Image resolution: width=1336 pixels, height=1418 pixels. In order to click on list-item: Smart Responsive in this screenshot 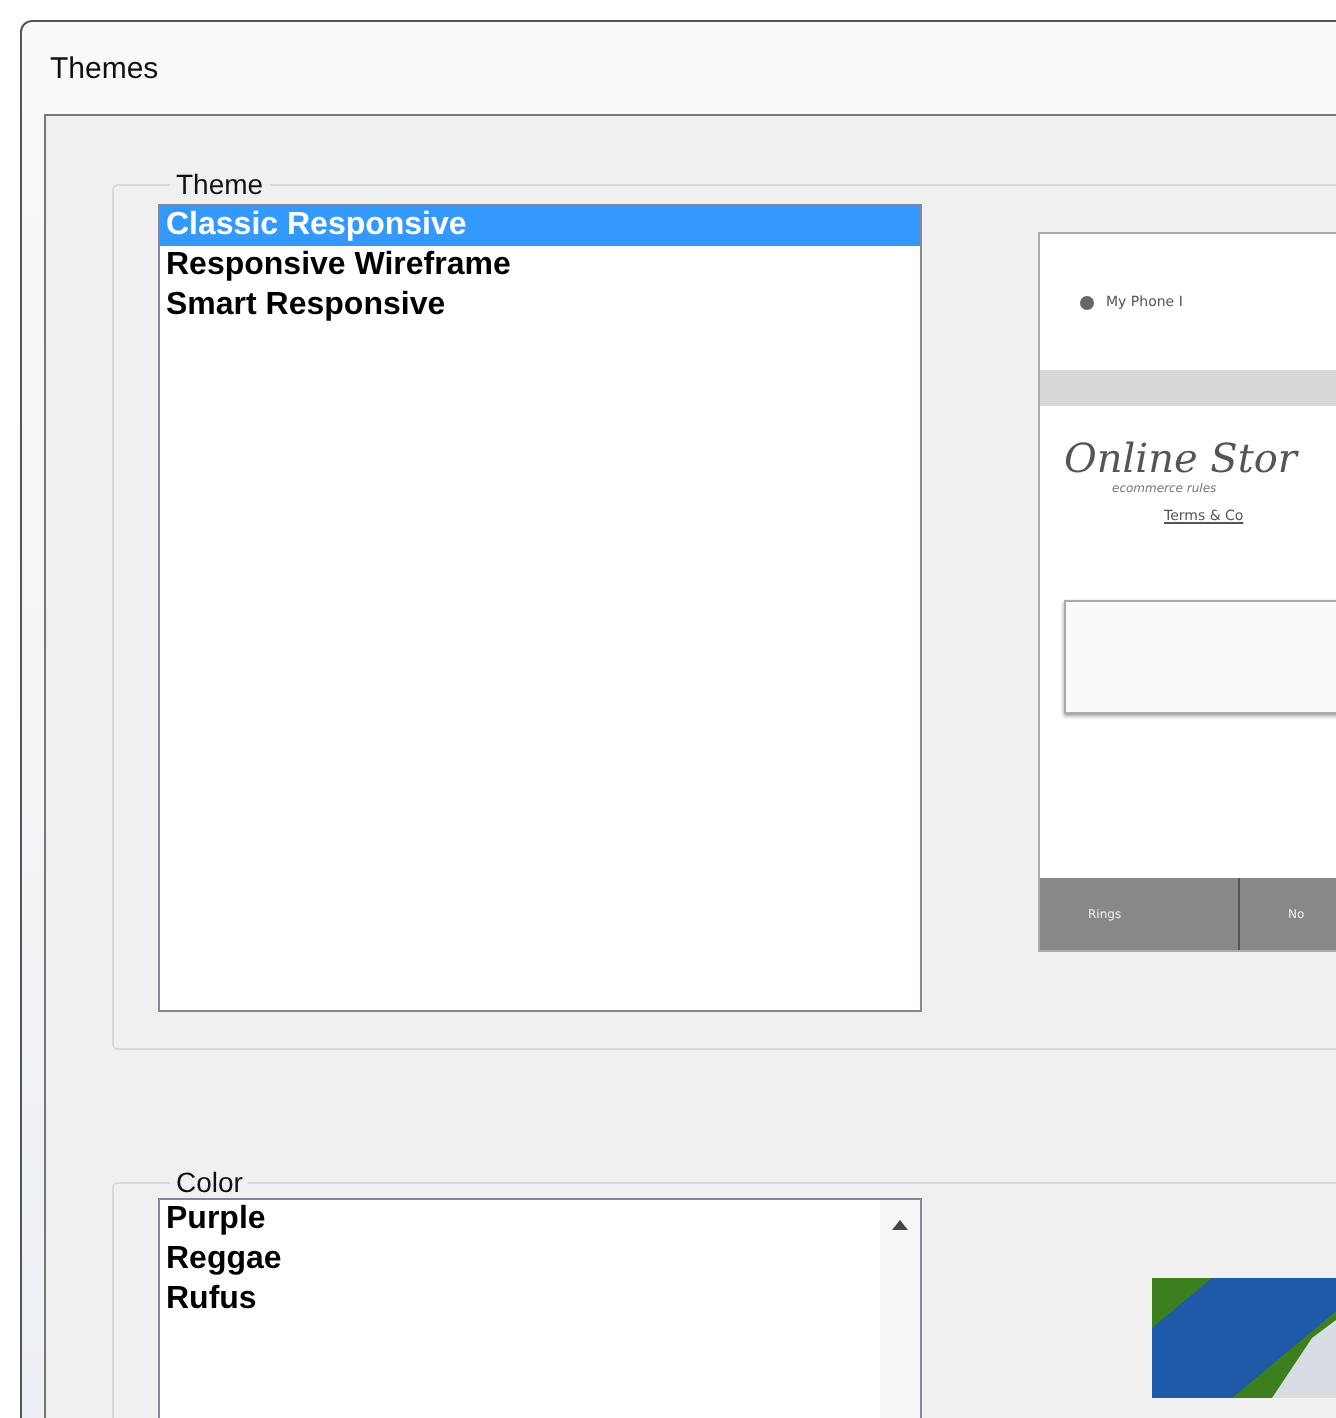, I will do `click(540, 306)`.